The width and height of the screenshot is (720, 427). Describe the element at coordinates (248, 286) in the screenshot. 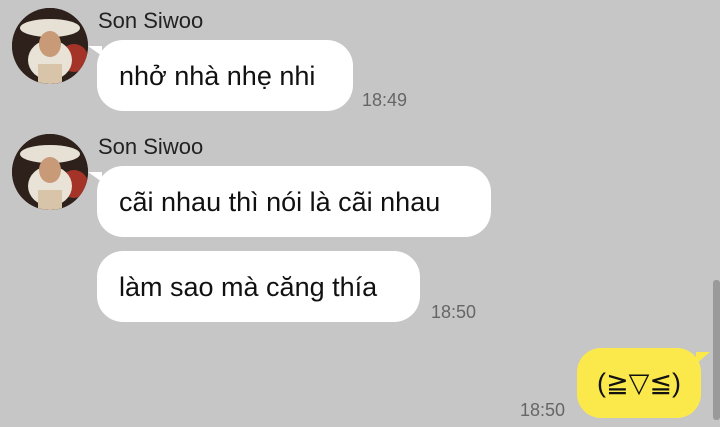

I see `message-text: làm sao mà căng thía` at that location.